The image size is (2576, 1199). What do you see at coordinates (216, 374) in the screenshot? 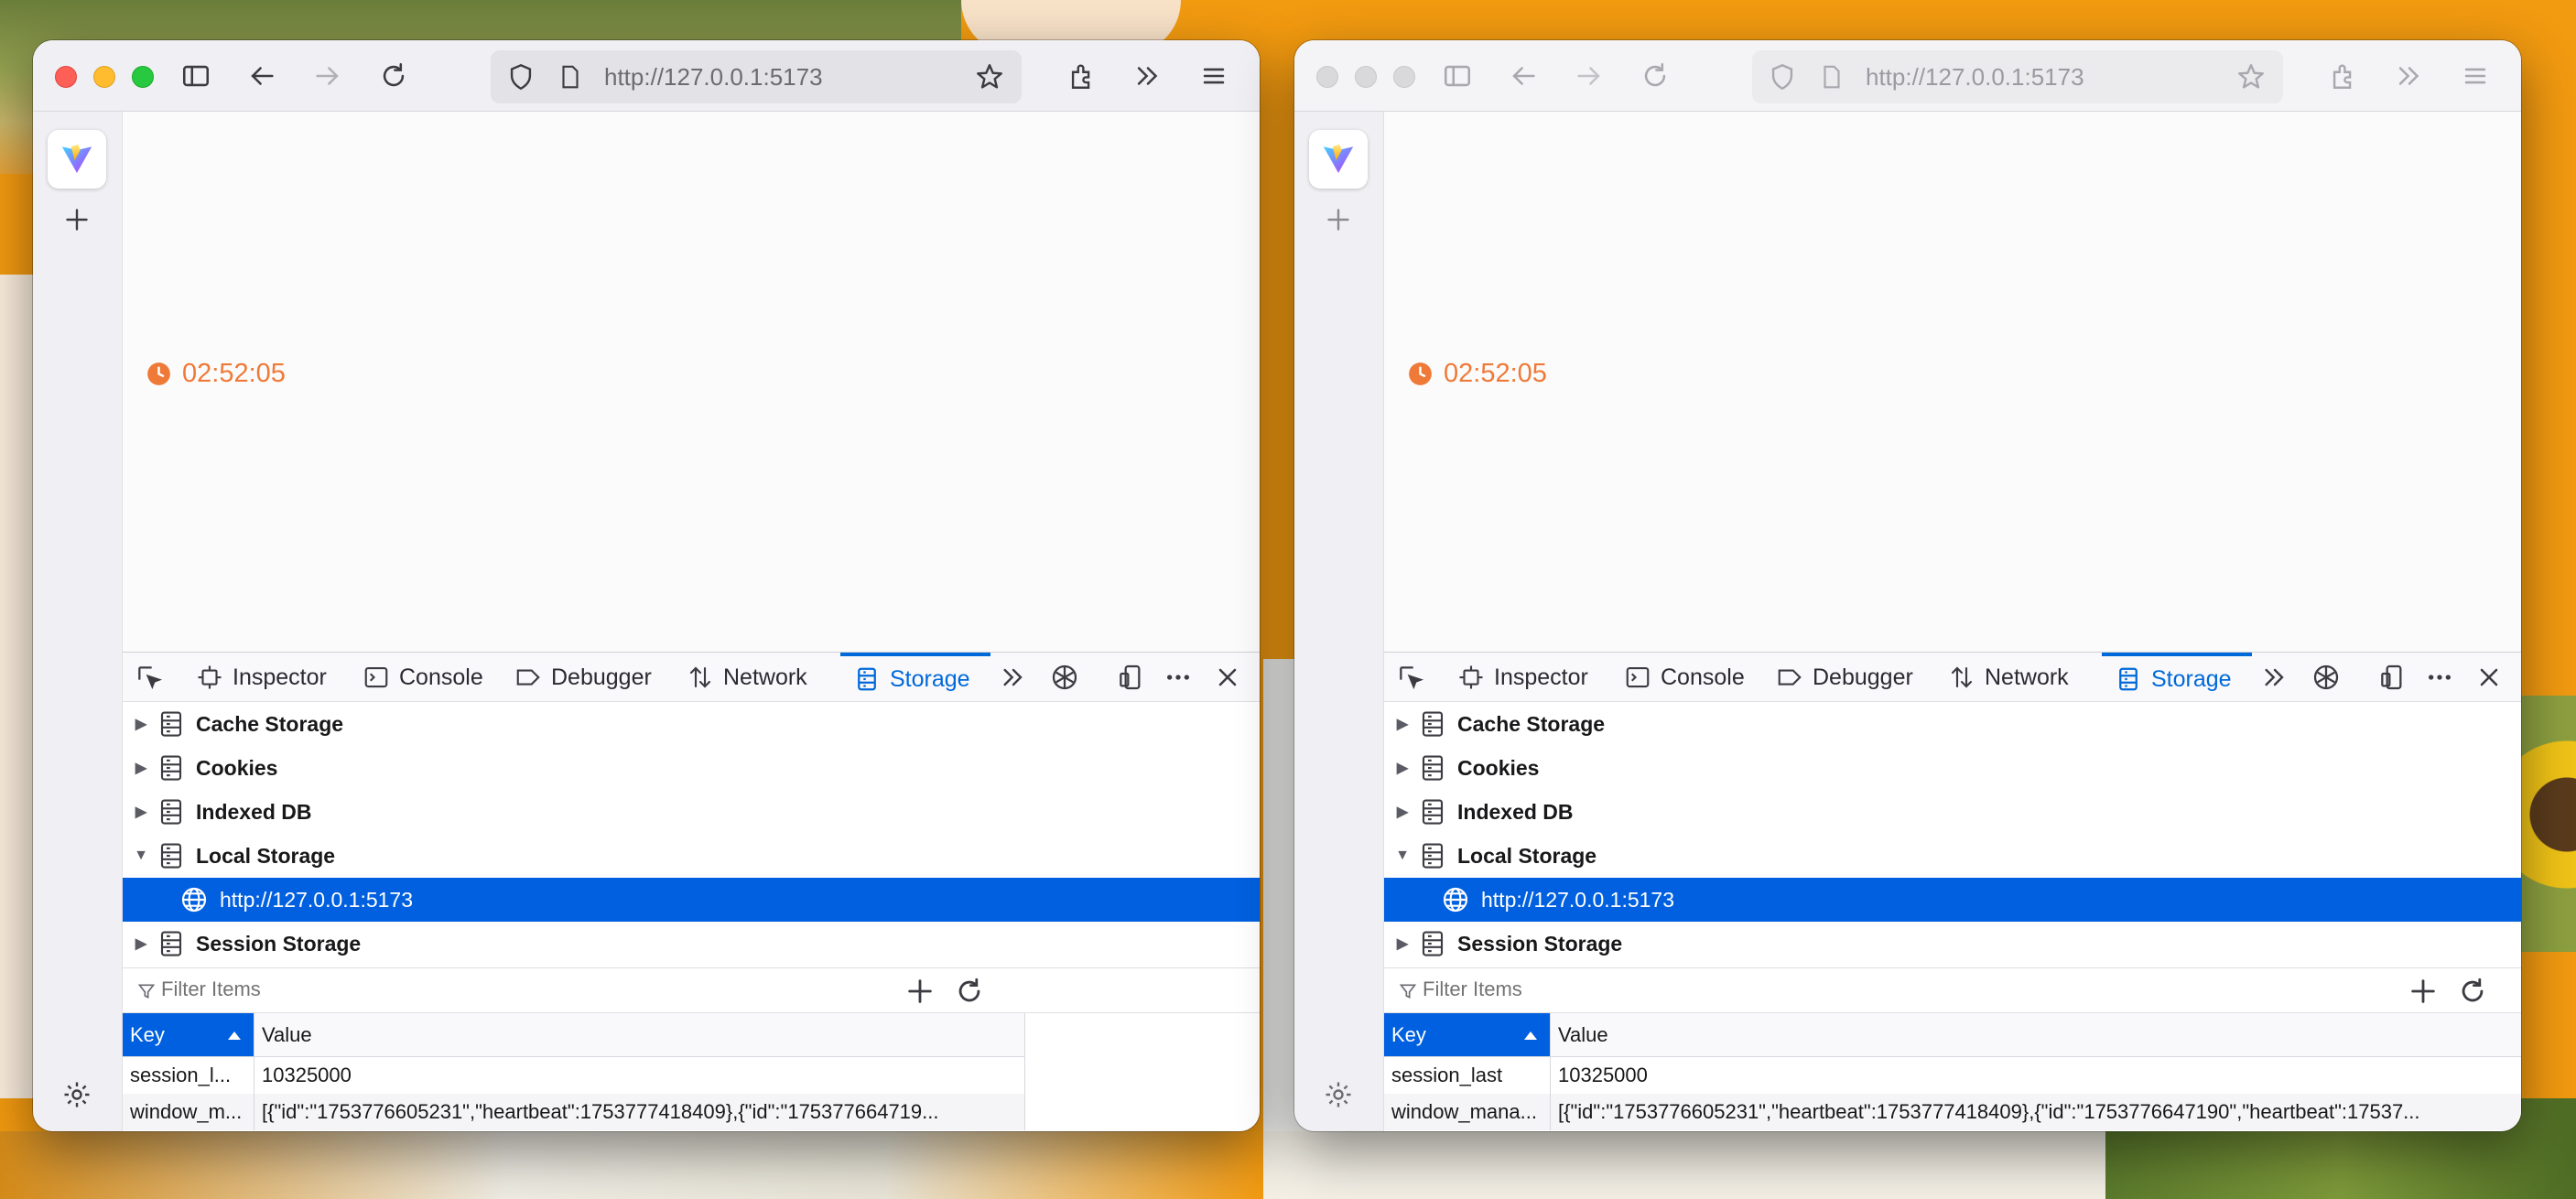
I see `clock-display: 02:52:05` at bounding box center [216, 374].